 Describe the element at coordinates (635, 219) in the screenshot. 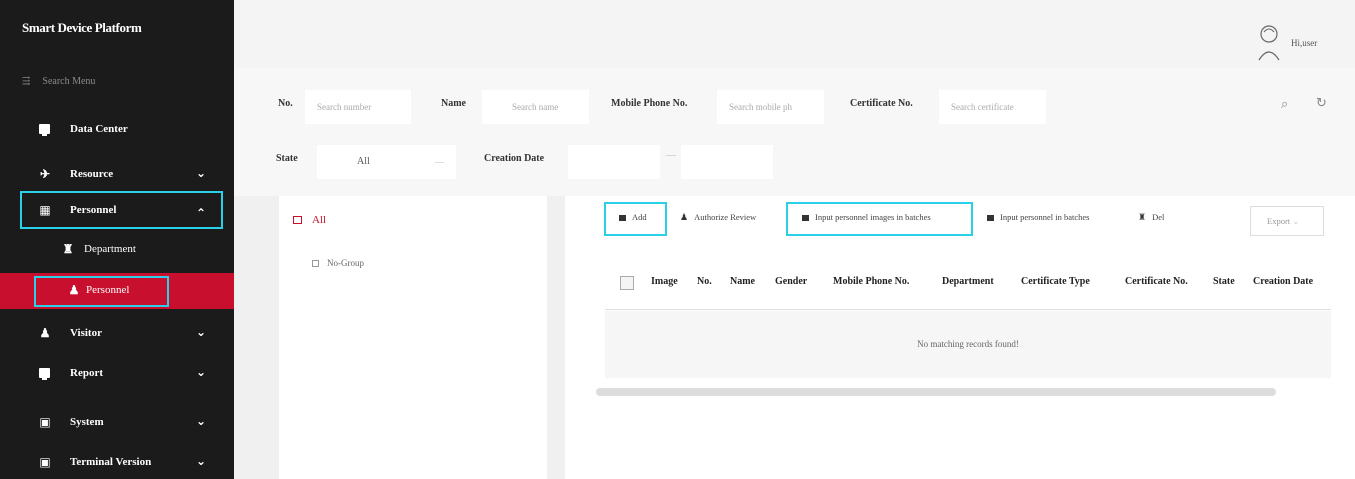

I see `highlight-add-button` at that location.